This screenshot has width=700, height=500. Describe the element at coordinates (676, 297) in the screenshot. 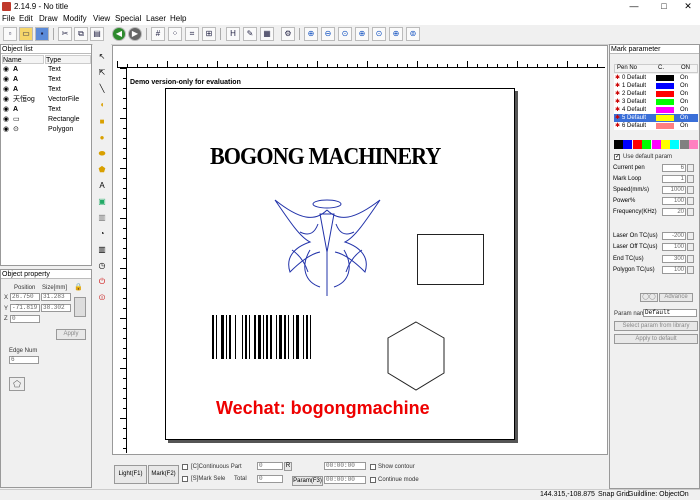

I see `advance-button: Advance` at that location.